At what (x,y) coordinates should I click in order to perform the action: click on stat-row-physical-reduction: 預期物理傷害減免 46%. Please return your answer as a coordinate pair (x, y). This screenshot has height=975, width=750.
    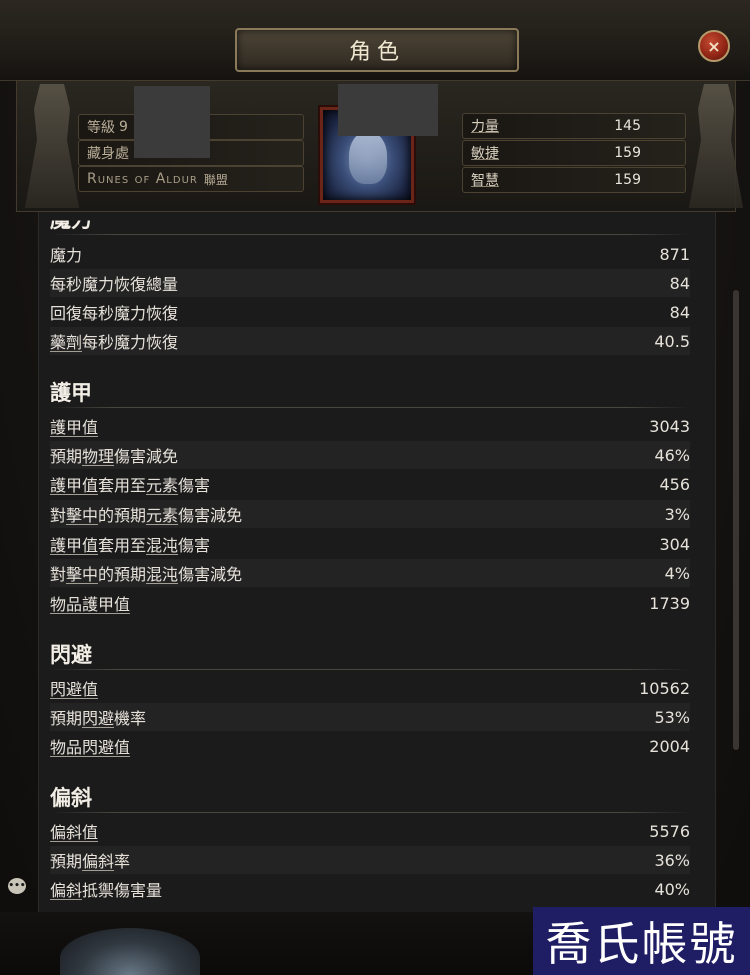
    Looking at the image, I should click on (370, 455).